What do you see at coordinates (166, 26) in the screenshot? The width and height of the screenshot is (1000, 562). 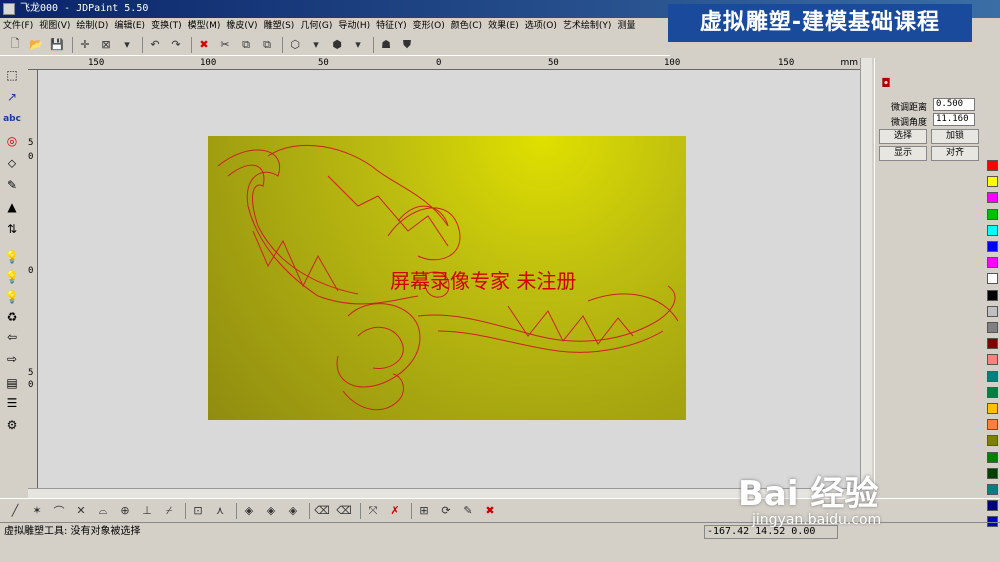 I see `menu-item-4: 变换(T)` at bounding box center [166, 26].